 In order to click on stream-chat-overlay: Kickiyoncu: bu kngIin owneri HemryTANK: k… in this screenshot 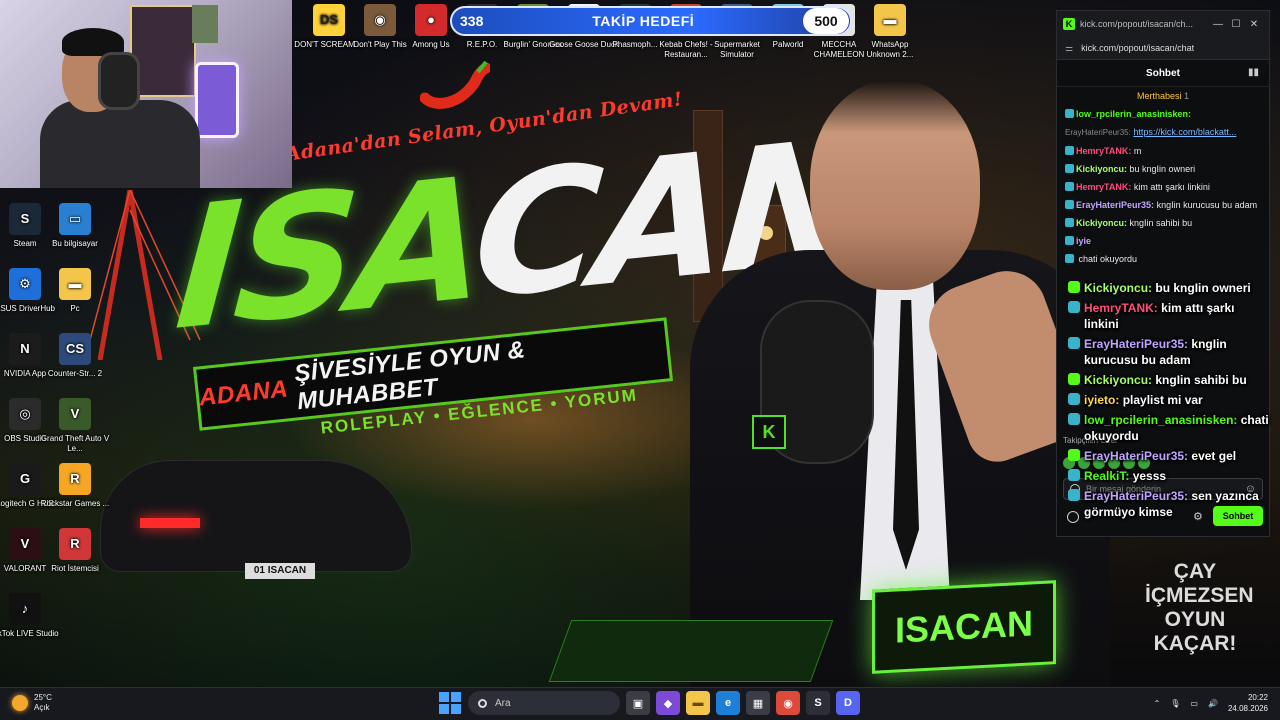, I will do `click(1168, 400)`.